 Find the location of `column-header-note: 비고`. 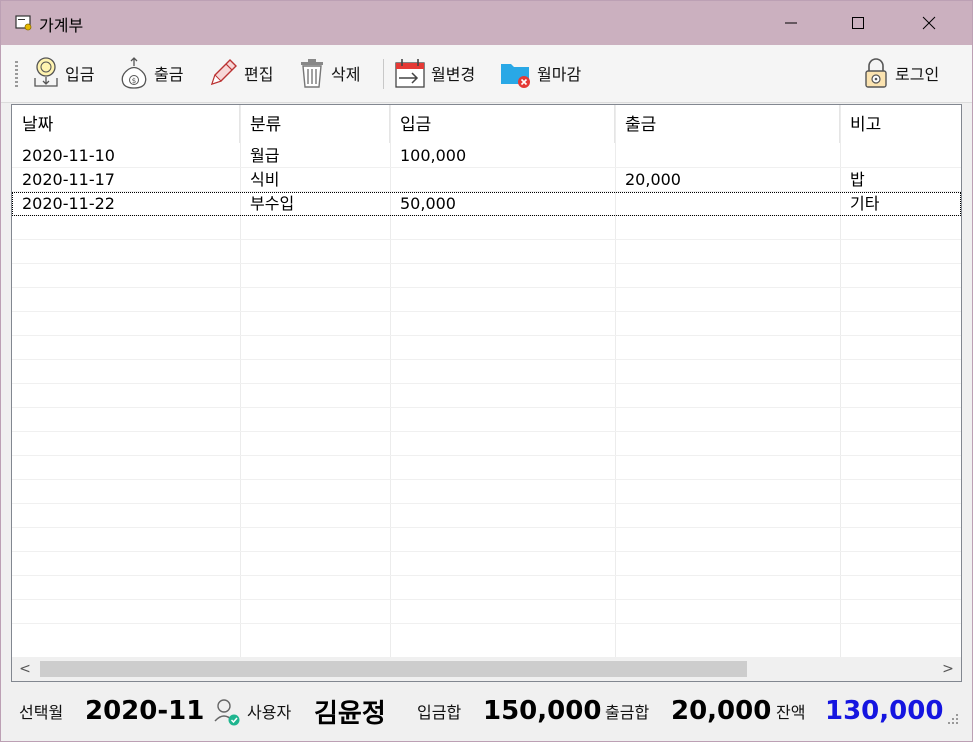

column-header-note: 비고 is located at coordinates (900, 124).